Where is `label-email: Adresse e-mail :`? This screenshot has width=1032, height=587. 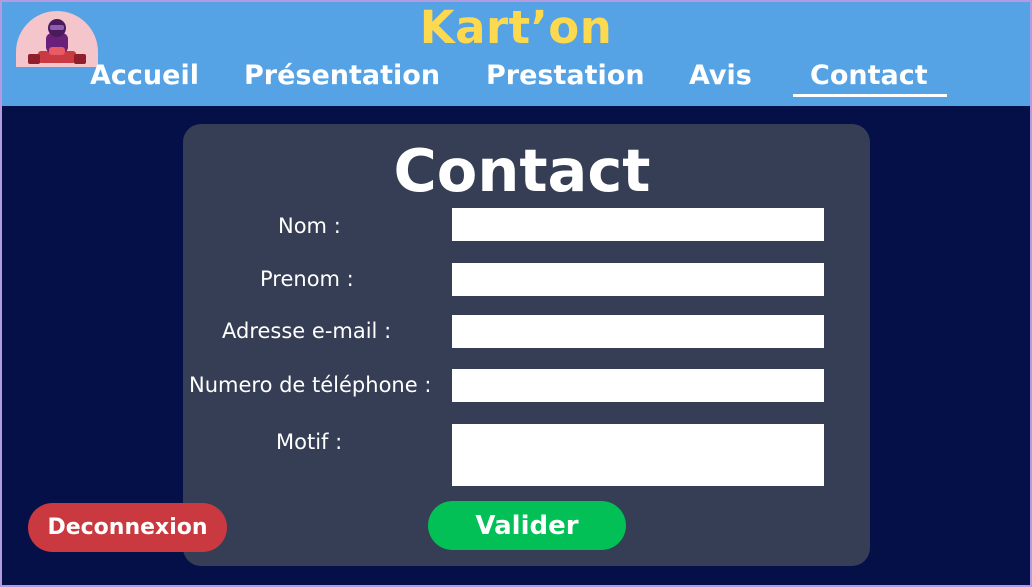
label-email: Adresse e-mail : is located at coordinates (307, 331).